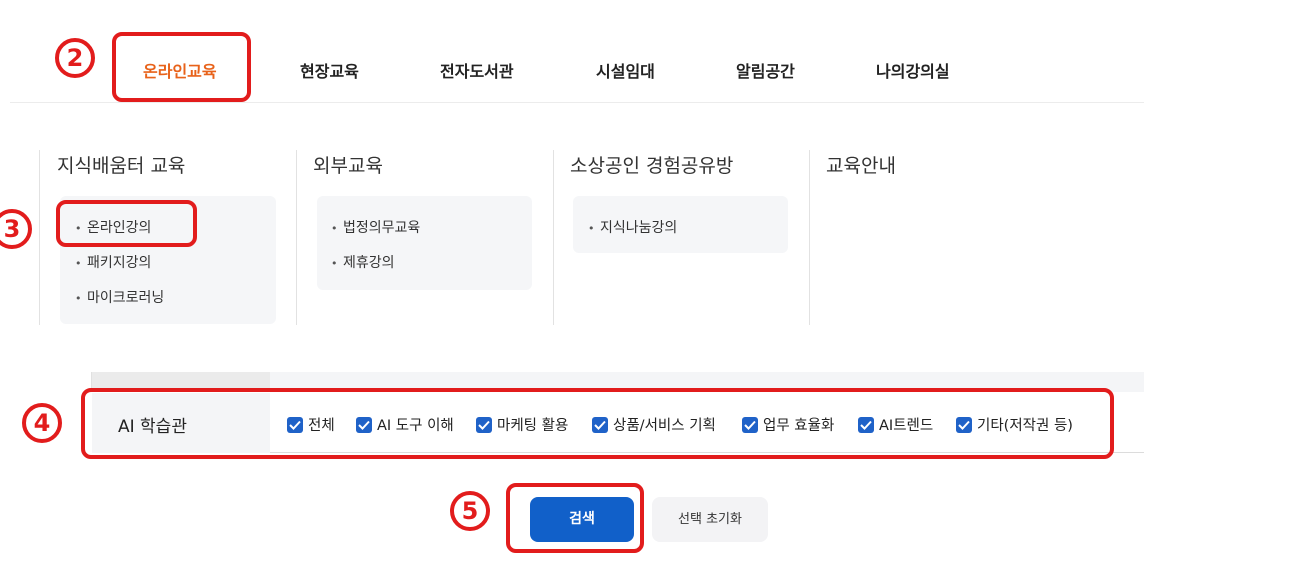 The width and height of the screenshot is (1300, 571). Describe the element at coordinates (861, 164) in the screenshot. I see `menu-title-guide: 교육안내` at that location.